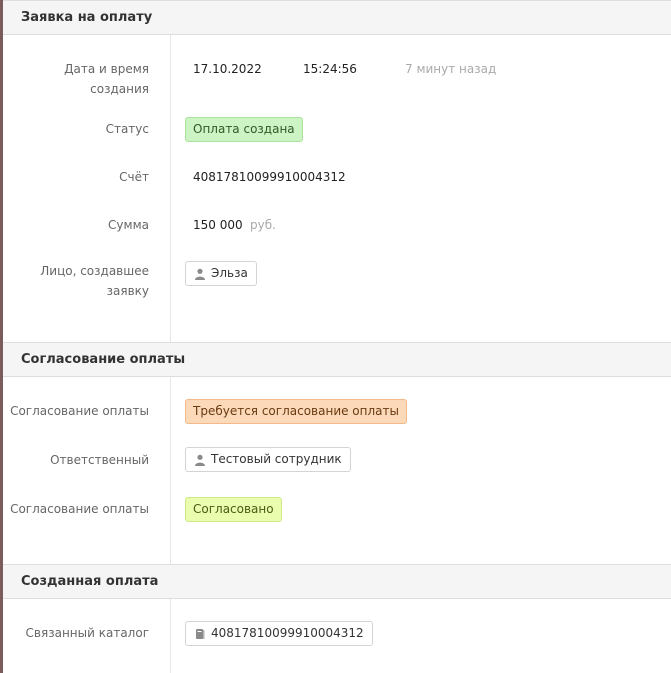  What do you see at coordinates (337, 17) in the screenshot?
I see `section-title-payment-request: Заявка на оплату` at bounding box center [337, 17].